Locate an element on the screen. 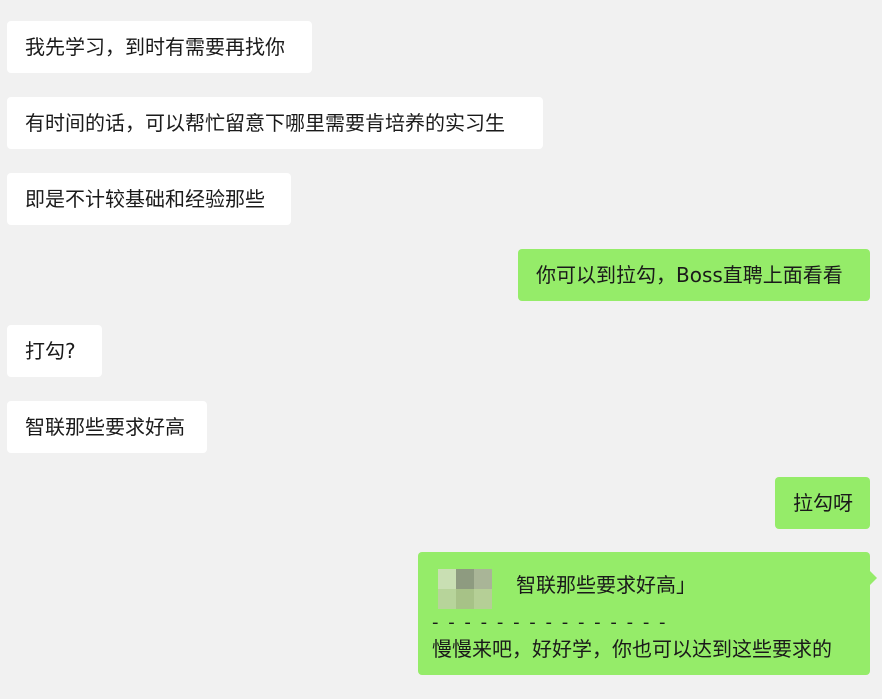 Image resolution: width=882 pixels, height=699 pixels. incoming-message: 打勾? is located at coordinates (54, 351).